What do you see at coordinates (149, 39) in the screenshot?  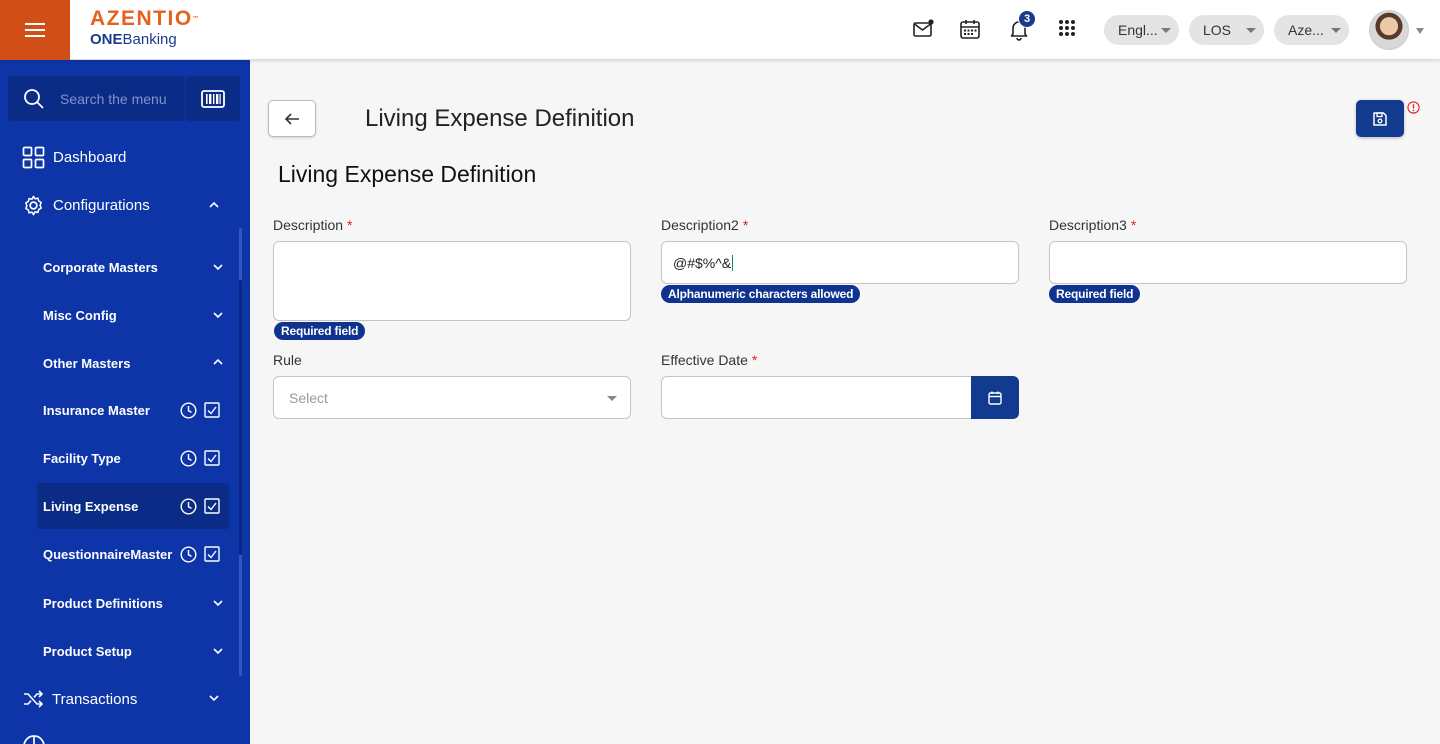 I see `brand-product-rest: Banking` at bounding box center [149, 39].